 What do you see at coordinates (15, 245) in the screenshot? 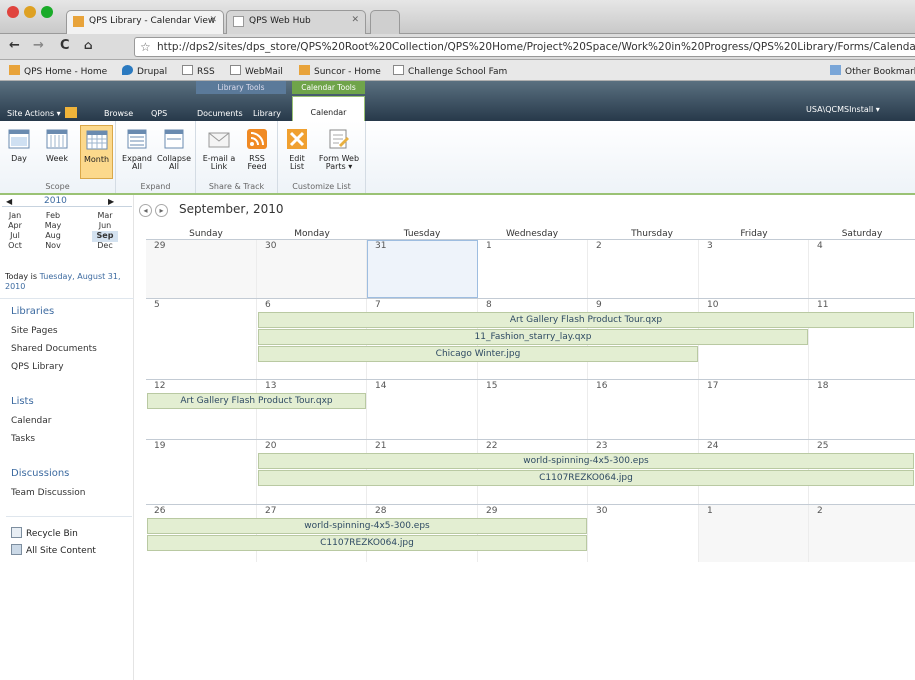
I see `month-oct: Oct` at bounding box center [15, 245].